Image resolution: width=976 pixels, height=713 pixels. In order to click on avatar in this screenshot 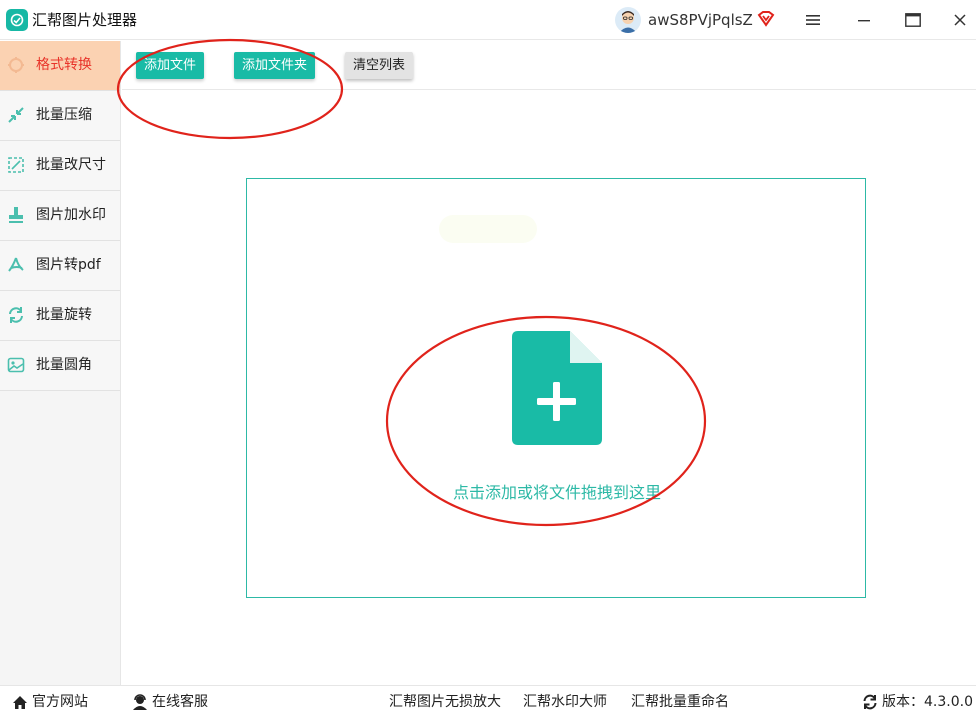, I will do `click(628, 20)`.